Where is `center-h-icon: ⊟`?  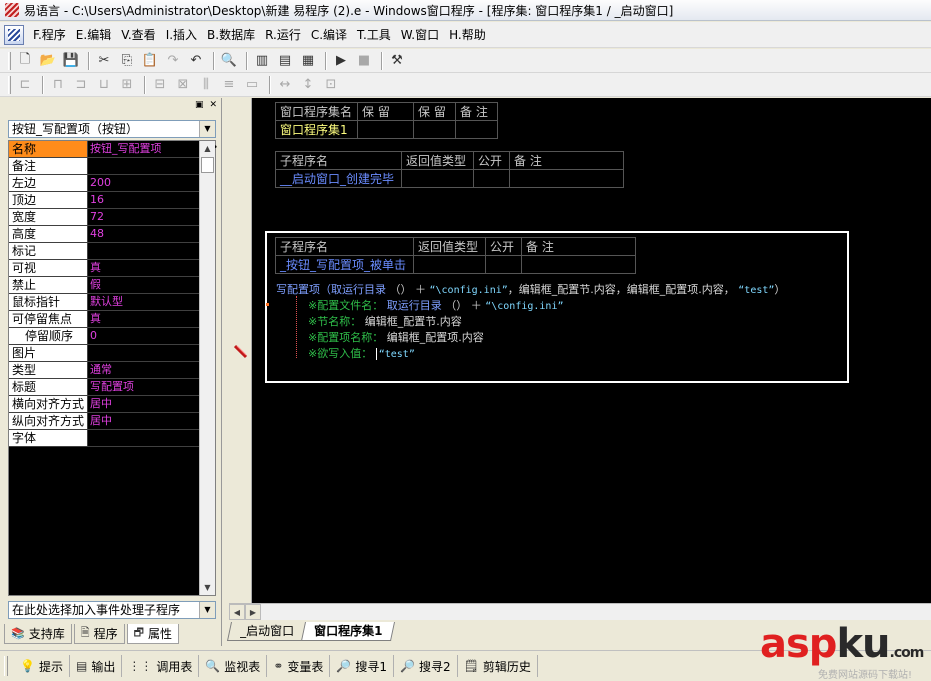 center-h-icon: ⊟ is located at coordinates (160, 85).